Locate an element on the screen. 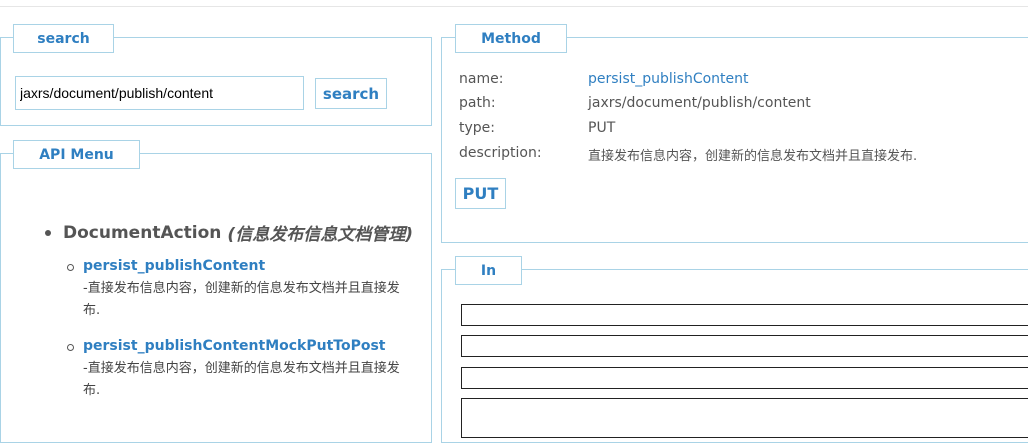 This screenshot has height=443, width=1028. in-legend: In is located at coordinates (488, 270).